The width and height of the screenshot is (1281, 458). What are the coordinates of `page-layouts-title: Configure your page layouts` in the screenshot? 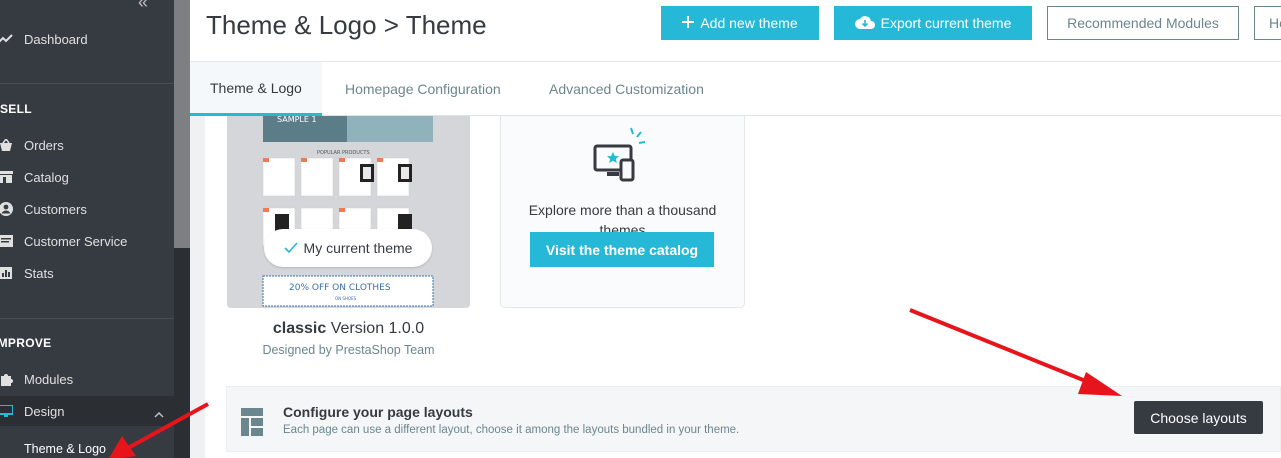 It's located at (378, 412).